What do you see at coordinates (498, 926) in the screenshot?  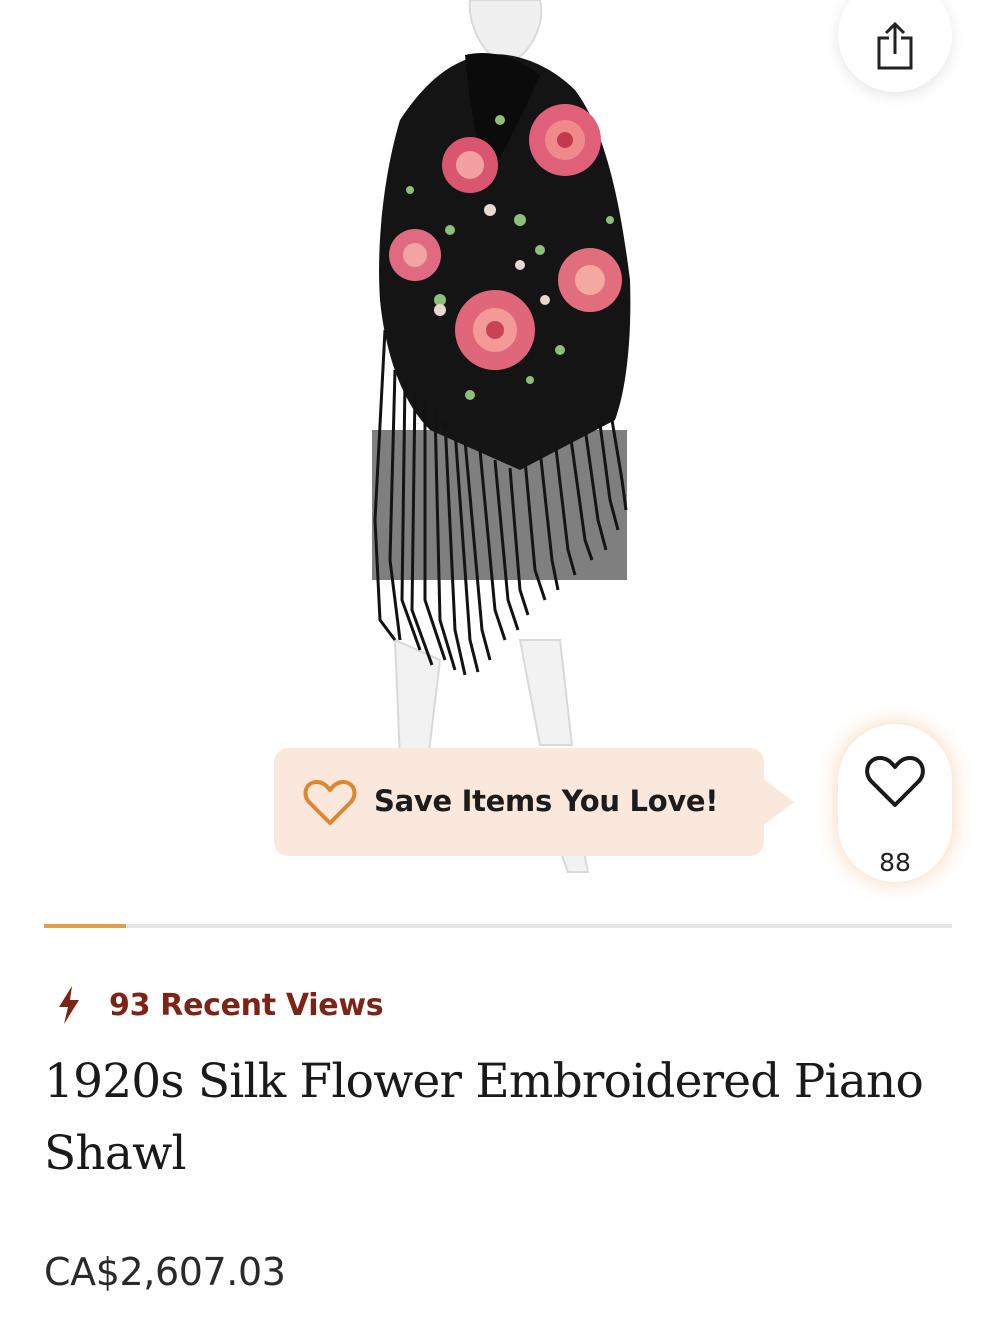 I see `image-carousel-track` at bounding box center [498, 926].